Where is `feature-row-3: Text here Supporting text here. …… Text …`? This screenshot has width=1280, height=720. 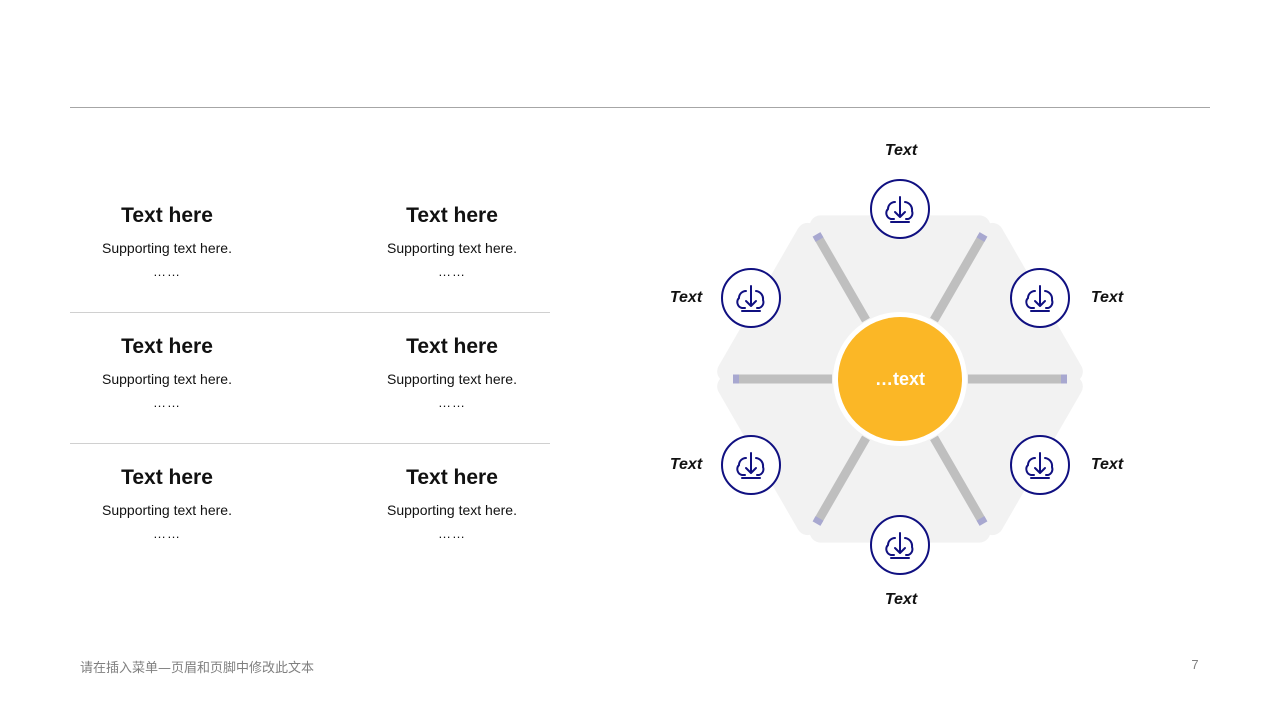 feature-row-3: Text here Supporting text here. …… Text … is located at coordinates (310, 509).